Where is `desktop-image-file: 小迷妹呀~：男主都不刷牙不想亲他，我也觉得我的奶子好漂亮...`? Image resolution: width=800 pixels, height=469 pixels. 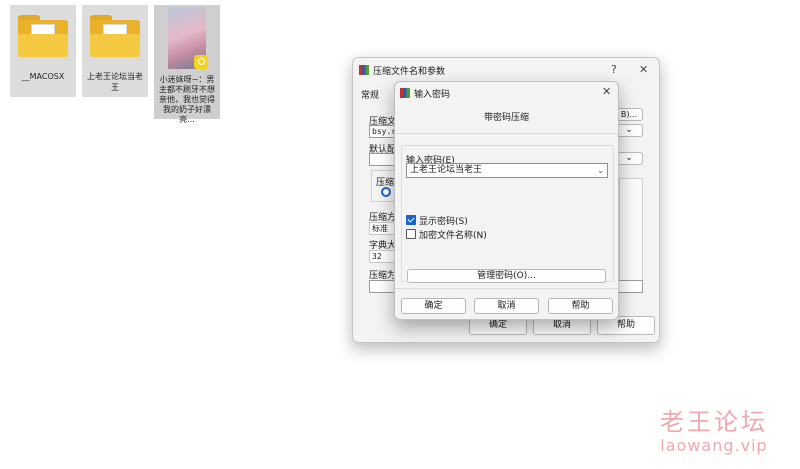 desktop-image-file: 小迷妹呀~：男主都不刷牙不想亲他，我也觉得我的奶子好漂亮... is located at coordinates (187, 64).